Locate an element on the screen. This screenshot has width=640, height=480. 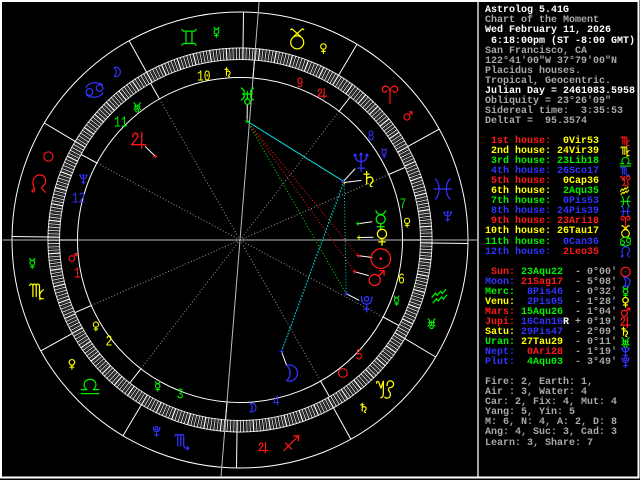
svg-text: 1 is located at coordinates (77, 273).